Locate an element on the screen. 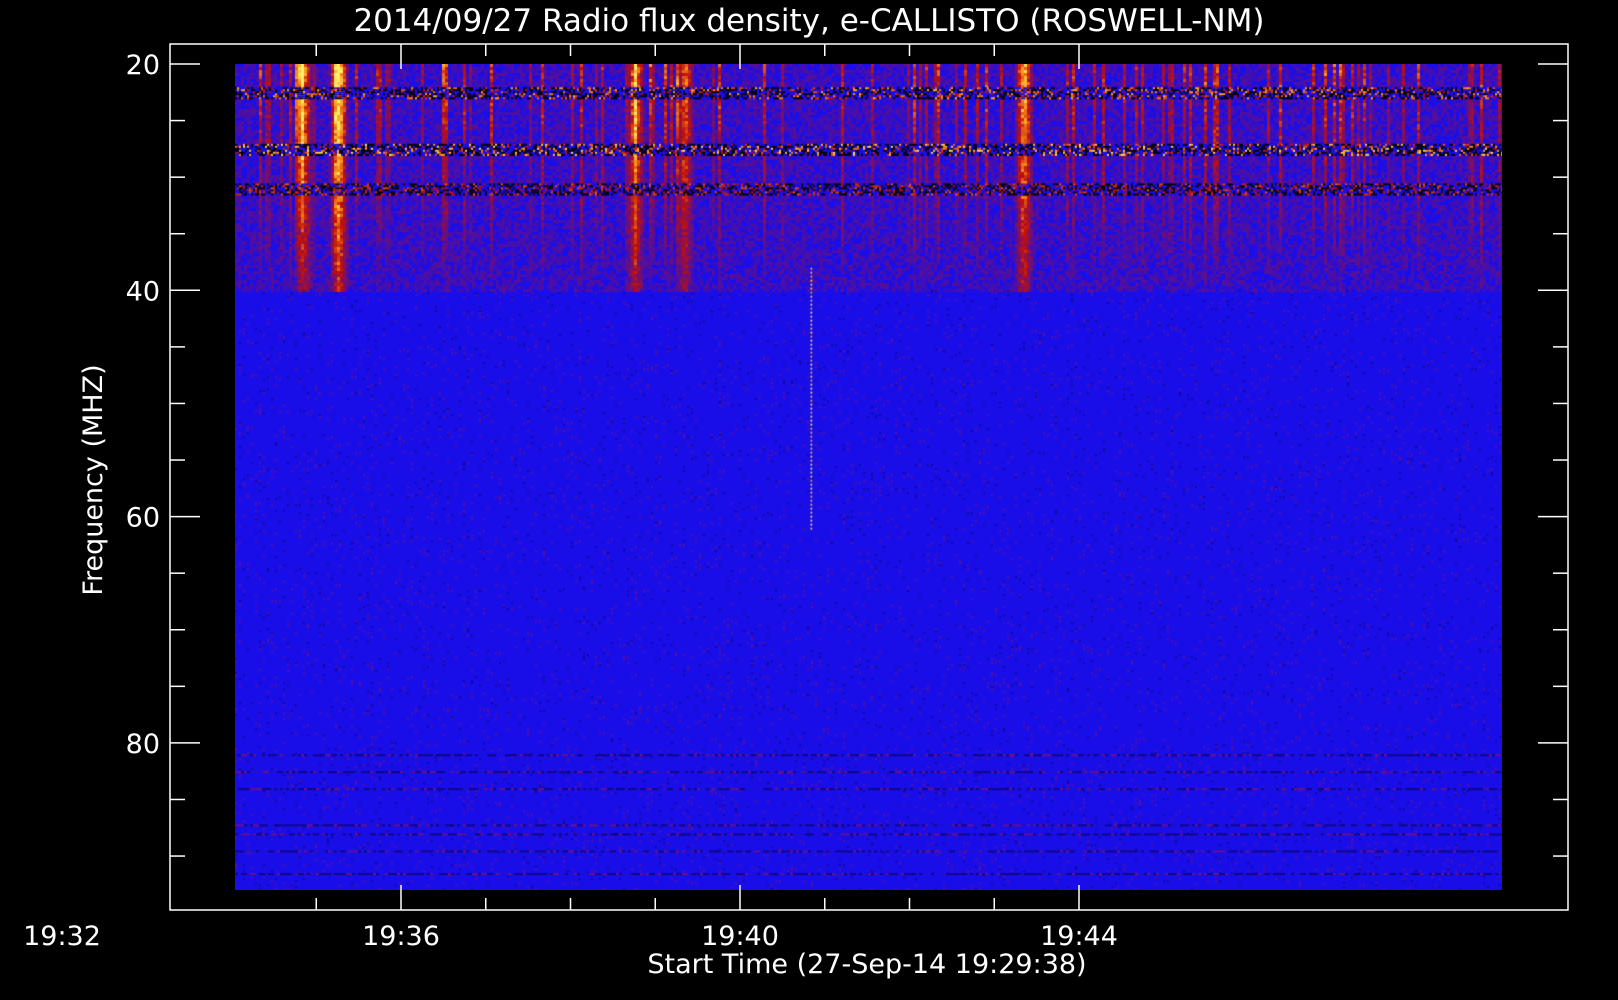 The width and height of the screenshot is (1618, 1000). x-tick-label: 19:36 is located at coordinates (401, 936).